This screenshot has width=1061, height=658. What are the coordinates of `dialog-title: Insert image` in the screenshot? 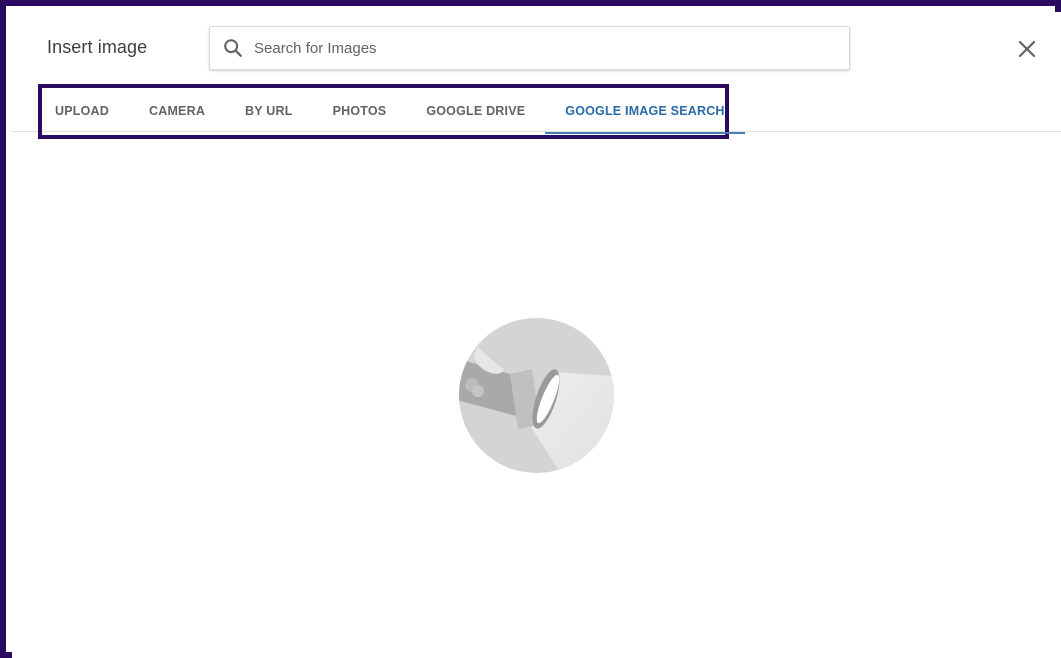 It's located at (97, 47).